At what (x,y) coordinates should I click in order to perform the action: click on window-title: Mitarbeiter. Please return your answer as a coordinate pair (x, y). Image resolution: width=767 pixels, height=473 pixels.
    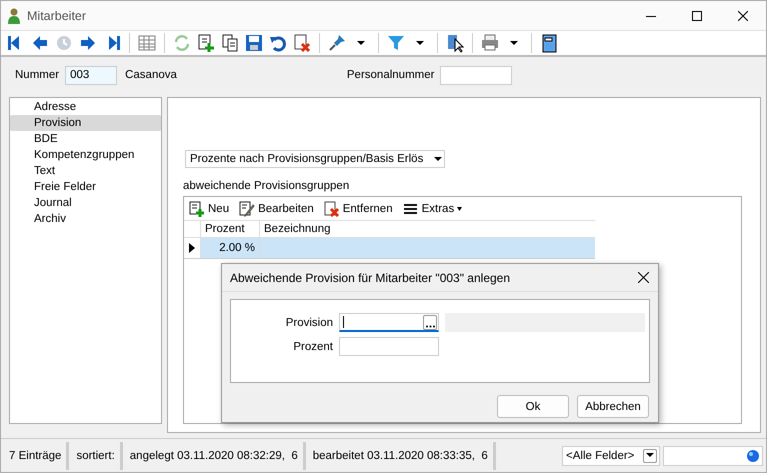
    Looking at the image, I should click on (57, 15).